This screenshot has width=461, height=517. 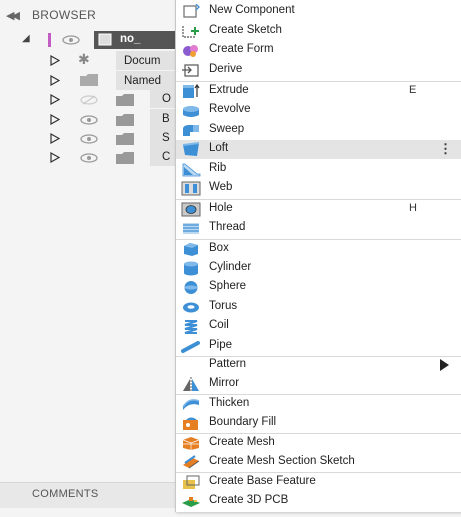 I want to click on menu-item-pipe: Pipe, so click(x=318, y=346).